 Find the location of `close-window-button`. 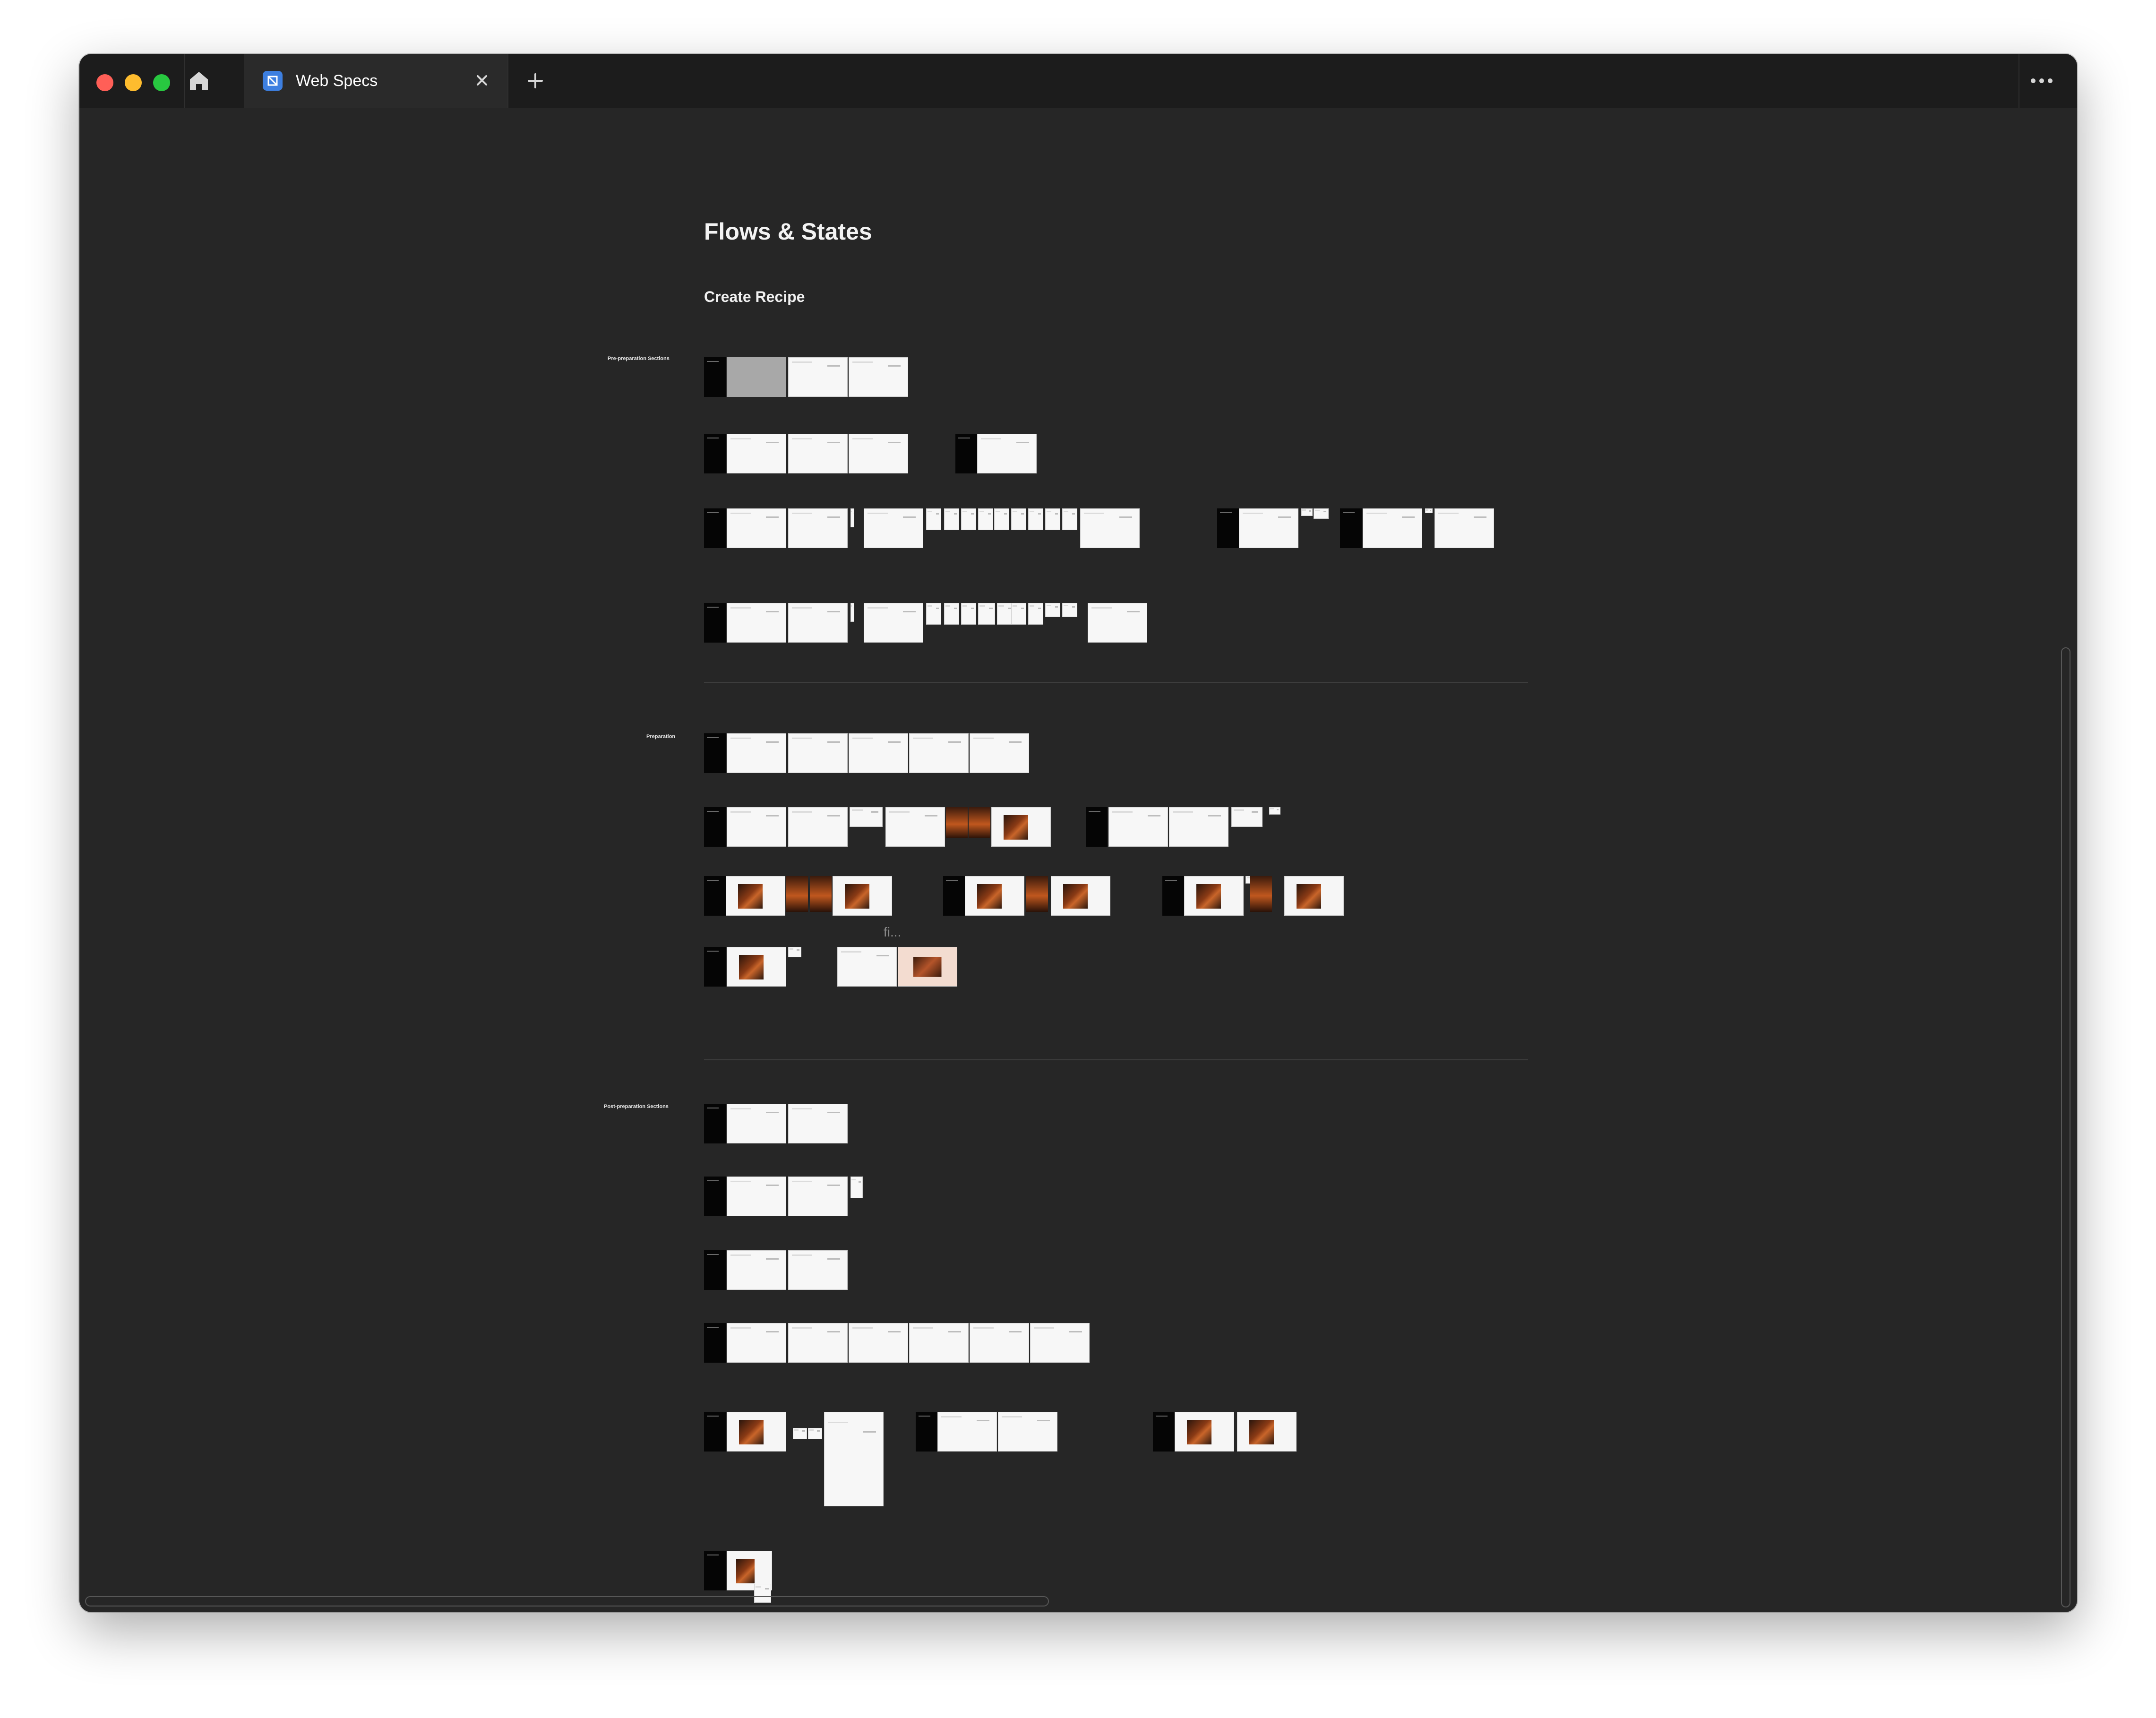

close-window-button is located at coordinates (104, 82).